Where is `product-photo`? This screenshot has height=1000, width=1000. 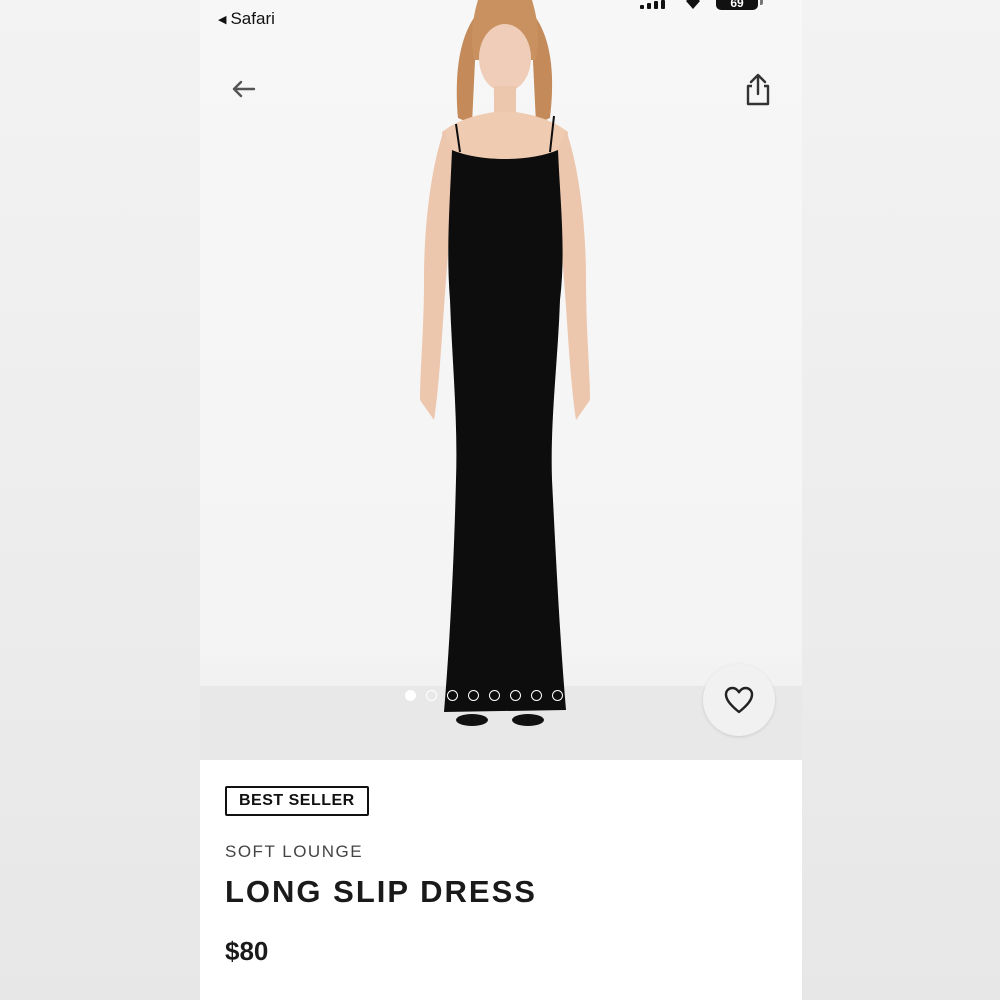 product-photo is located at coordinates (505, 363).